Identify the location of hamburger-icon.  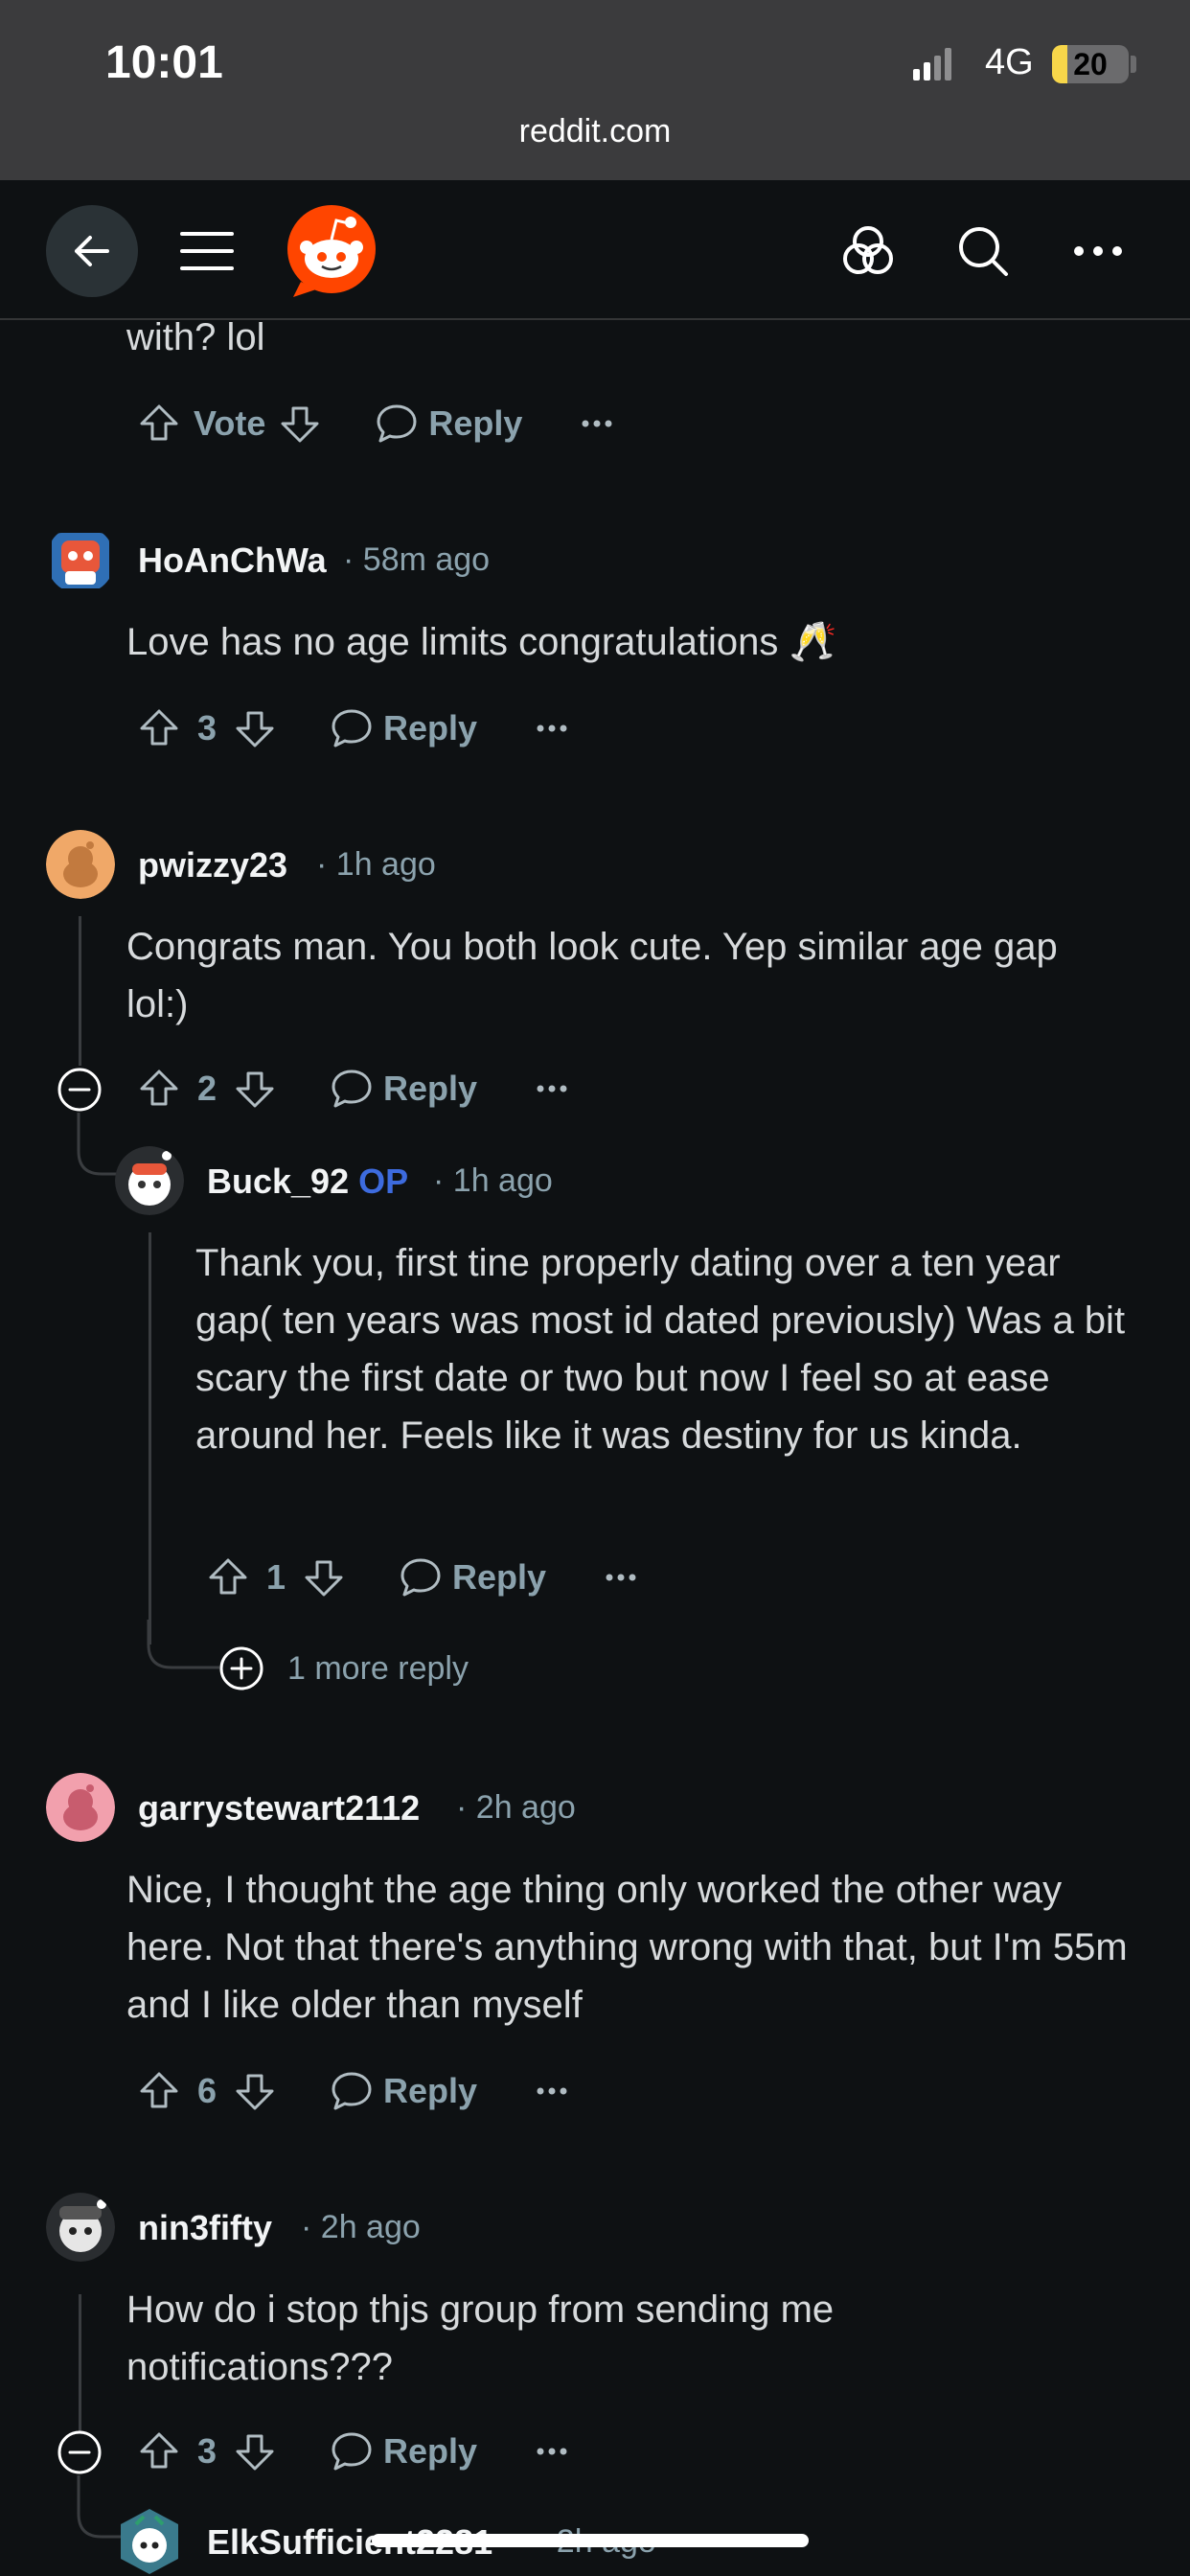
(207, 251).